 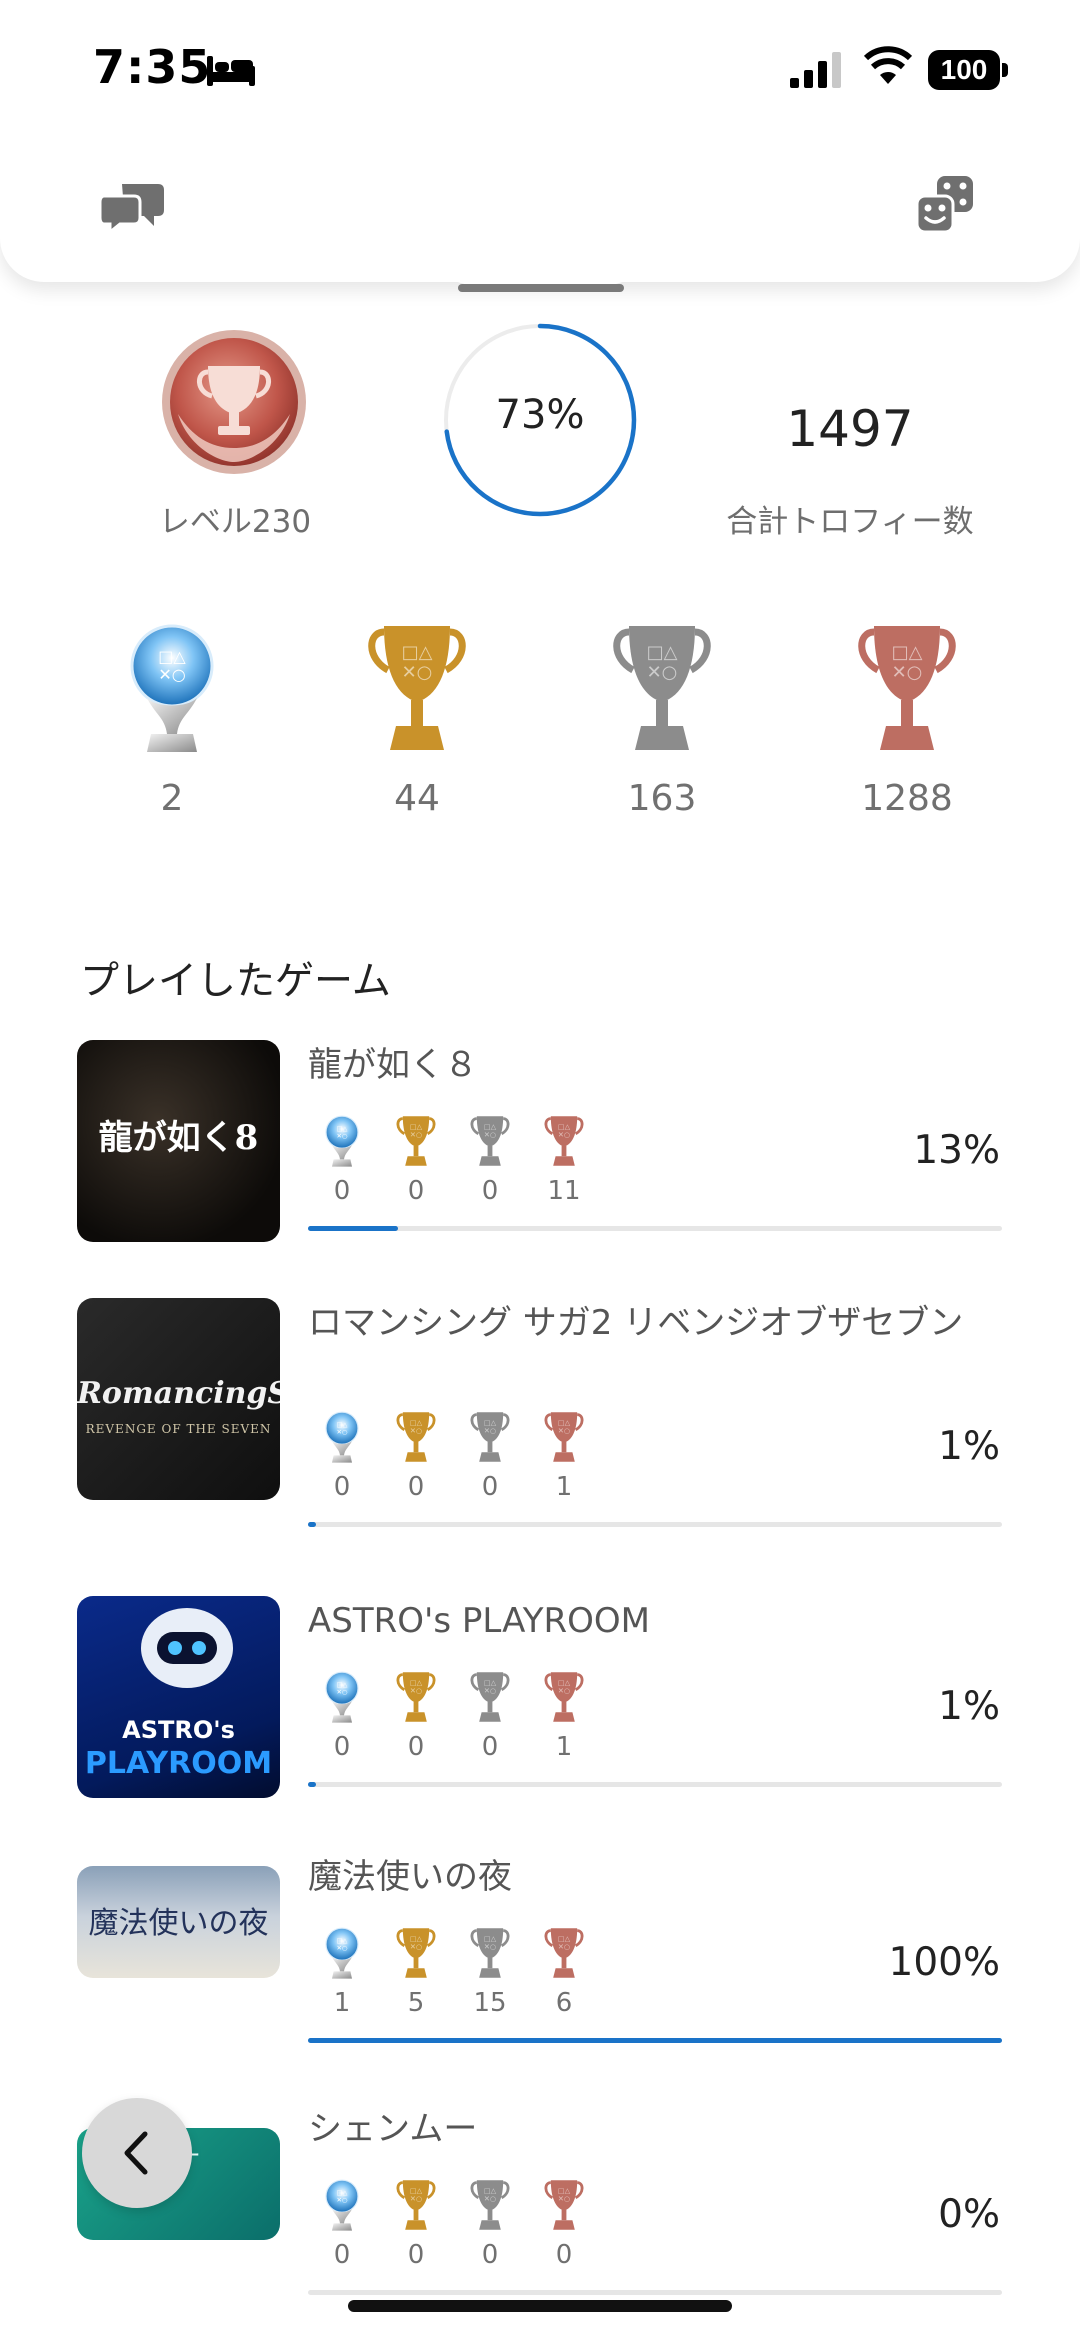 I want to click on game-thumbnail: 龍が如く8, so click(x=178, y=1141).